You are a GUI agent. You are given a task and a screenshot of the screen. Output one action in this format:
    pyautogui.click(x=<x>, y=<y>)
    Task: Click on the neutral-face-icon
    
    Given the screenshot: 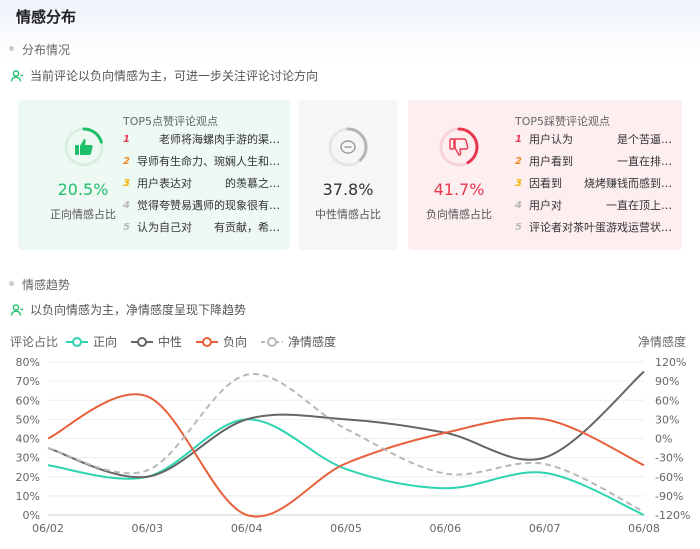 What is the action you would take?
    pyautogui.click(x=348, y=147)
    